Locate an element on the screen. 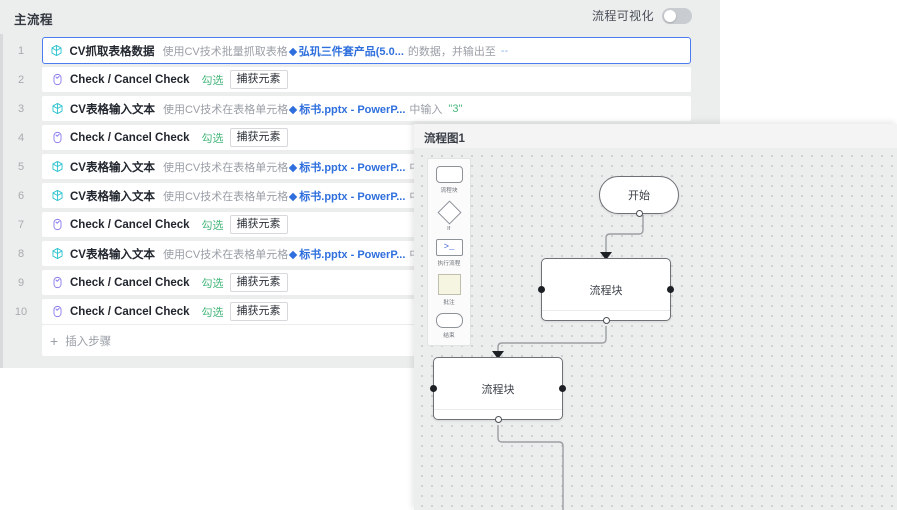 This screenshot has width=897, height=510. flow-node-block-2-label: 流程块 is located at coordinates (498, 389).